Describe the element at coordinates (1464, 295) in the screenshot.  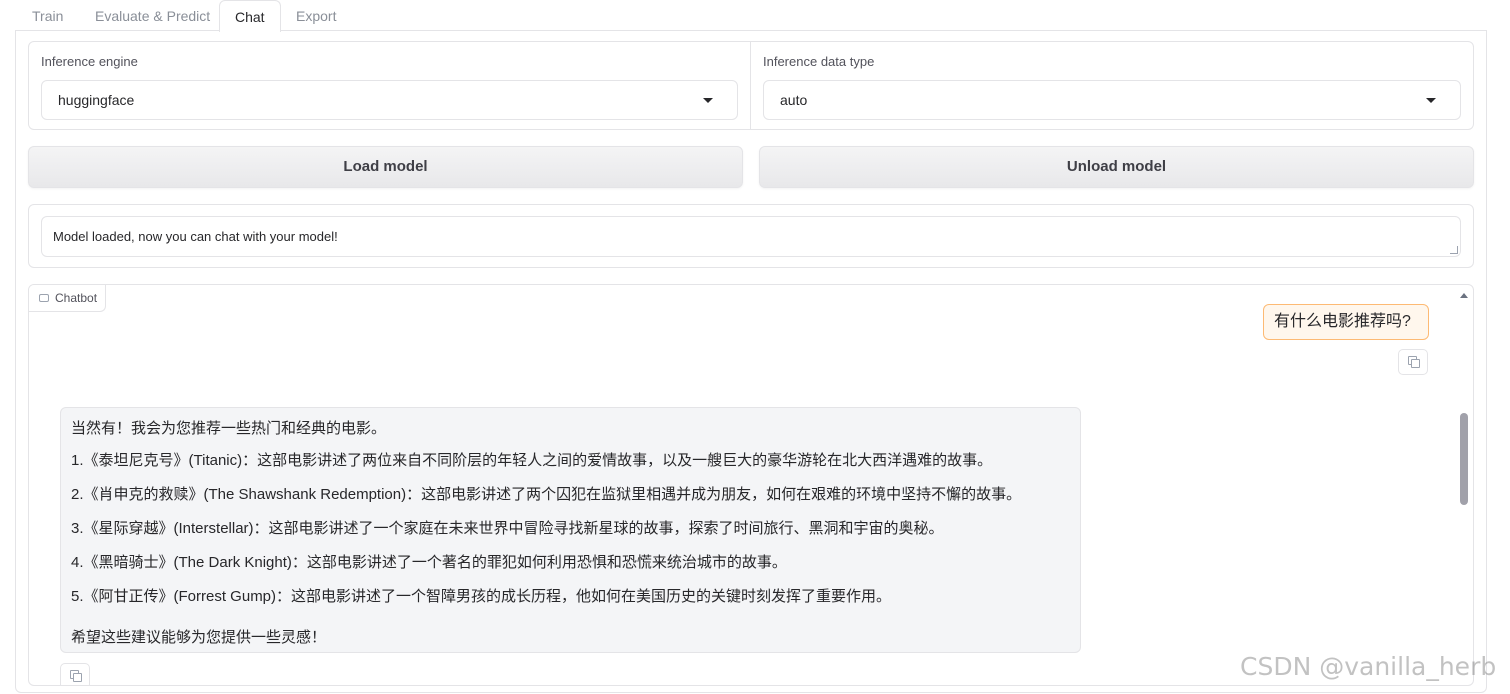
I see `scroll-up-arrow-icon` at that location.